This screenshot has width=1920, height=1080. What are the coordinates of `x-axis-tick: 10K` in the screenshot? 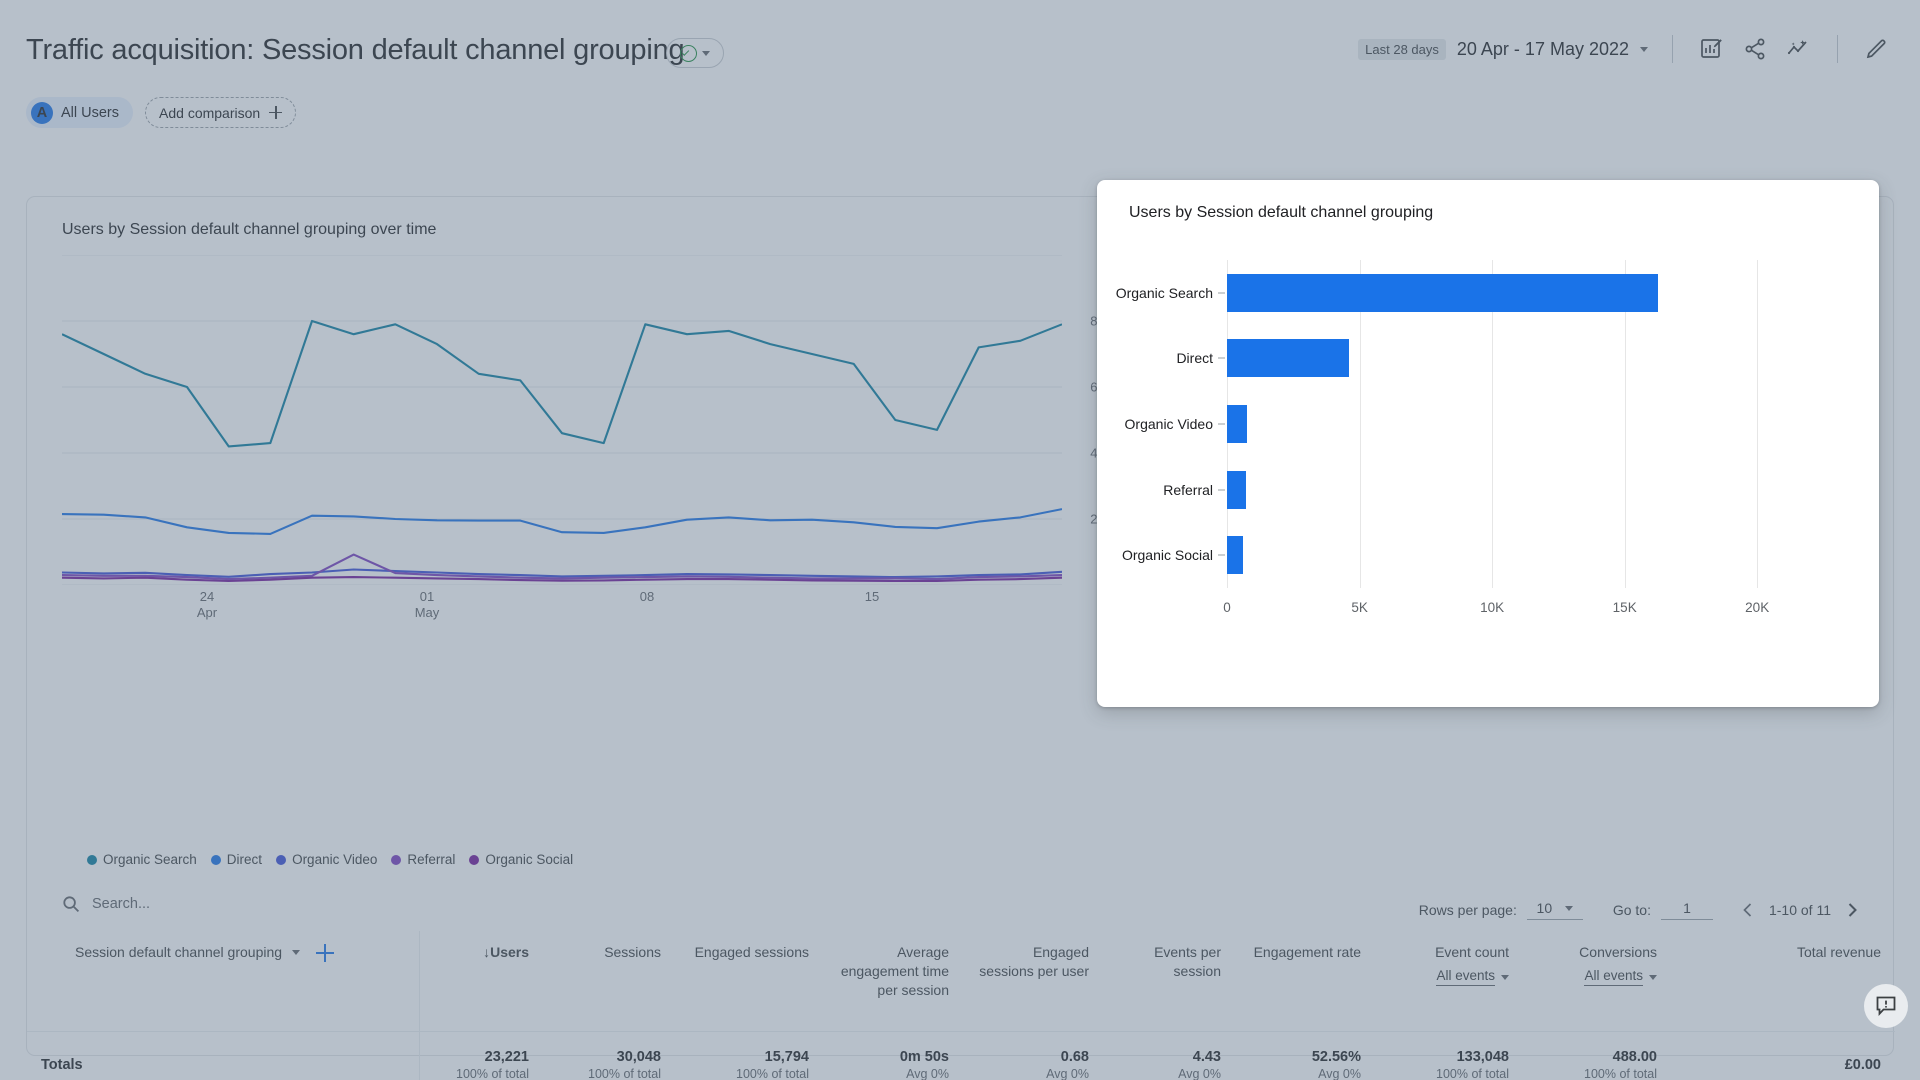 It's located at (1492, 607).